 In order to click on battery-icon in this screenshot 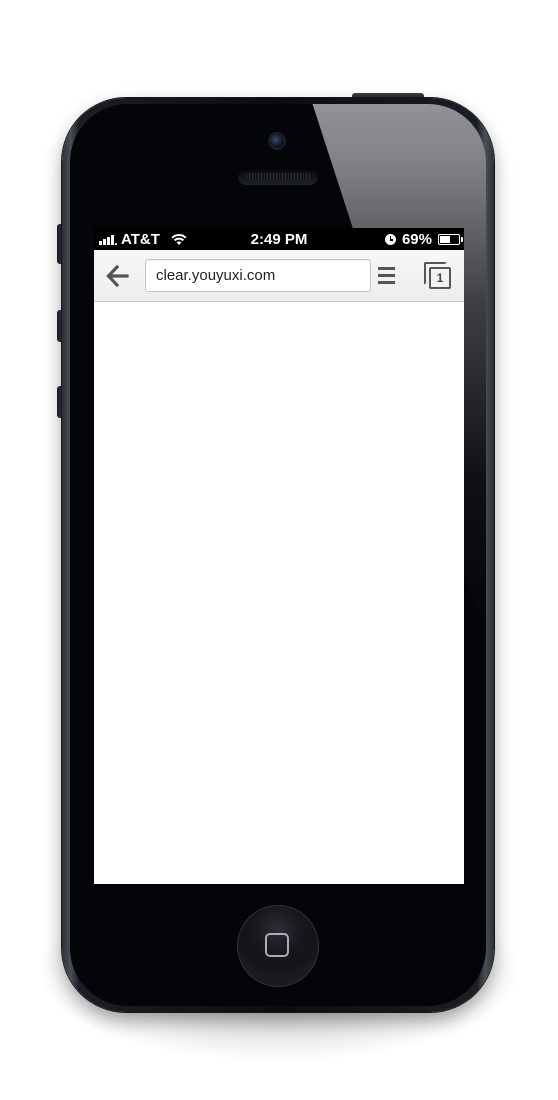, I will do `click(450, 239)`.